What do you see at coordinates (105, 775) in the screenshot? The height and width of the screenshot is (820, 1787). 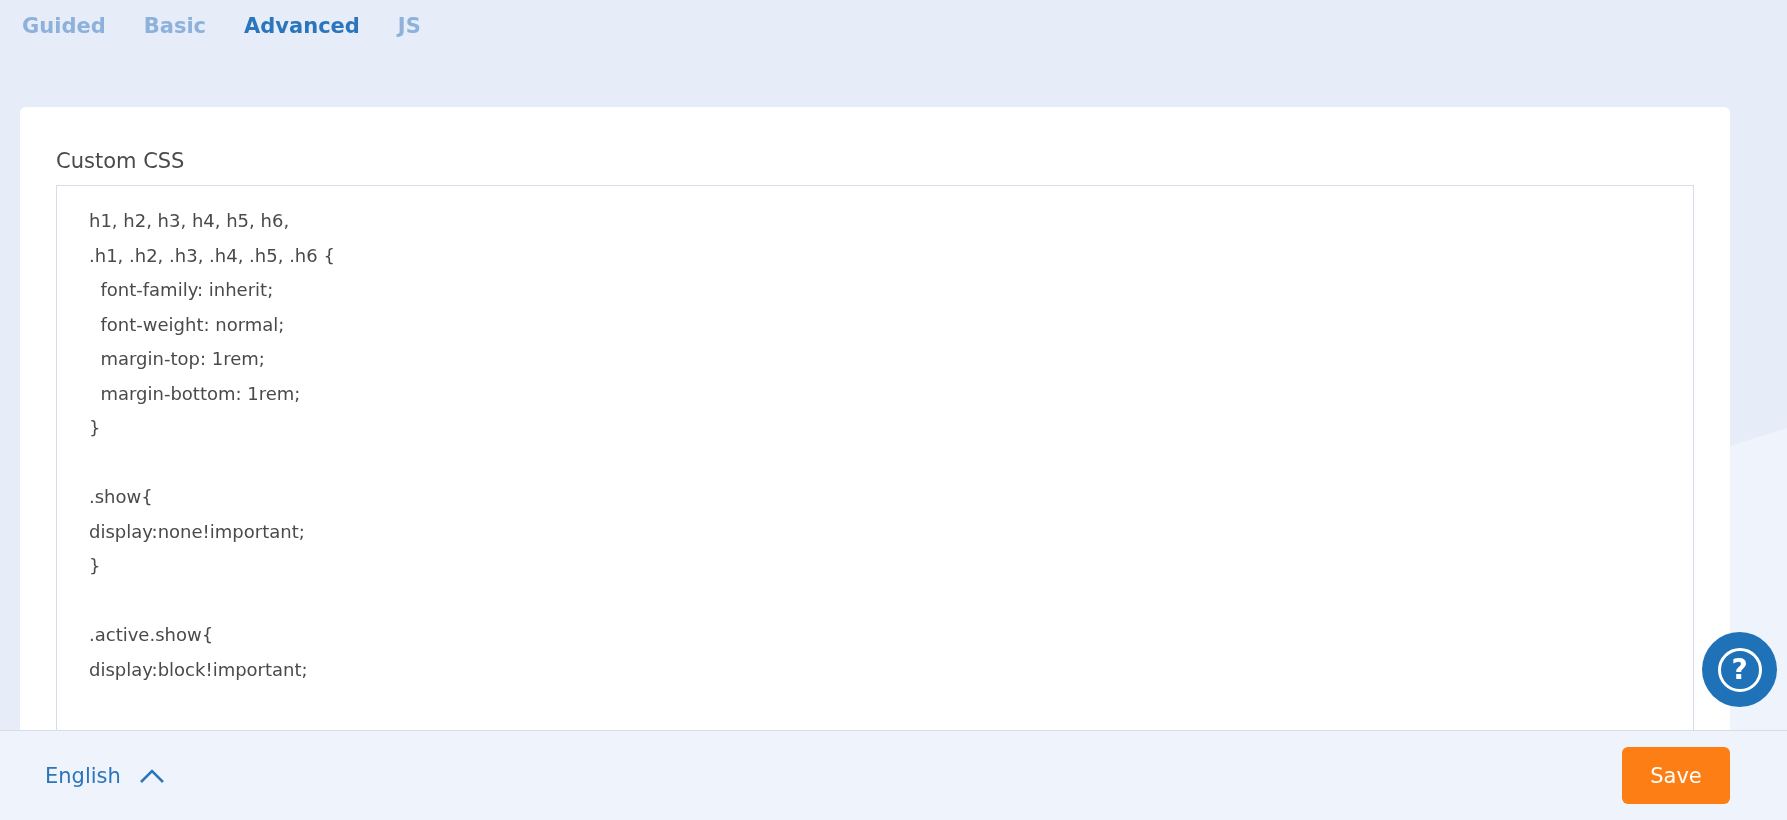 I see `language-selector: English` at bounding box center [105, 775].